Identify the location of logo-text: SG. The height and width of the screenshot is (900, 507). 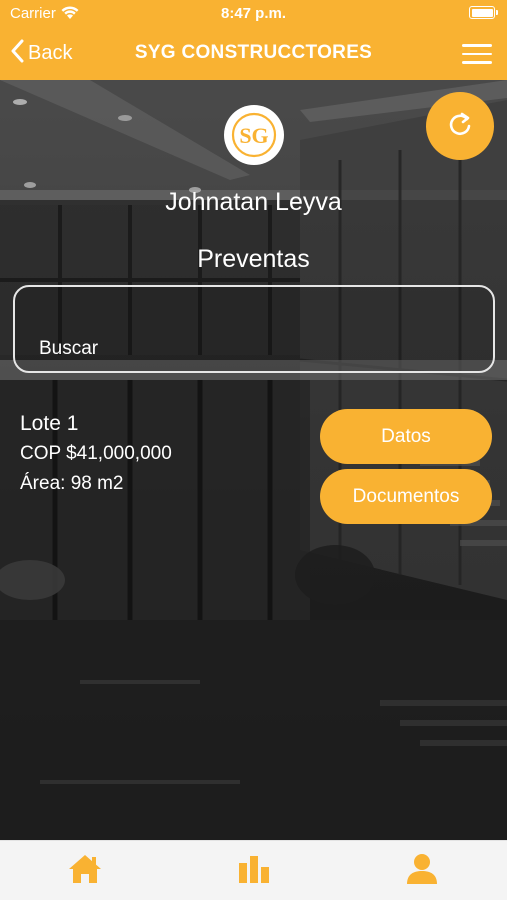
(253, 135).